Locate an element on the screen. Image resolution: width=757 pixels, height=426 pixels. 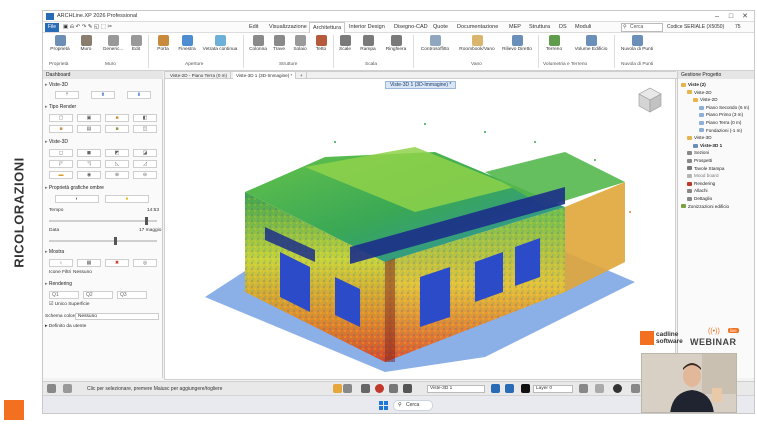
section-render-type: Tipo Render is located at coordinates (60, 107).